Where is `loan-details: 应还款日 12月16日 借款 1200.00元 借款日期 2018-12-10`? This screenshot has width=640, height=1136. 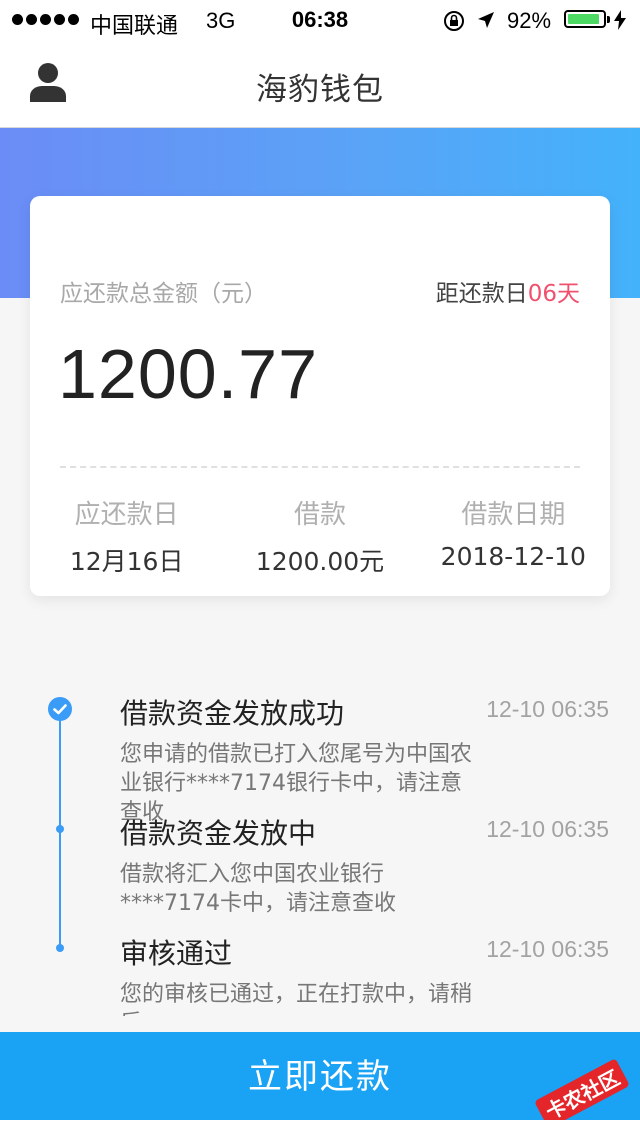
loan-details: 应还款日 12月16日 借款 1200.00元 借款日期 2018-12-10 is located at coordinates (320, 536).